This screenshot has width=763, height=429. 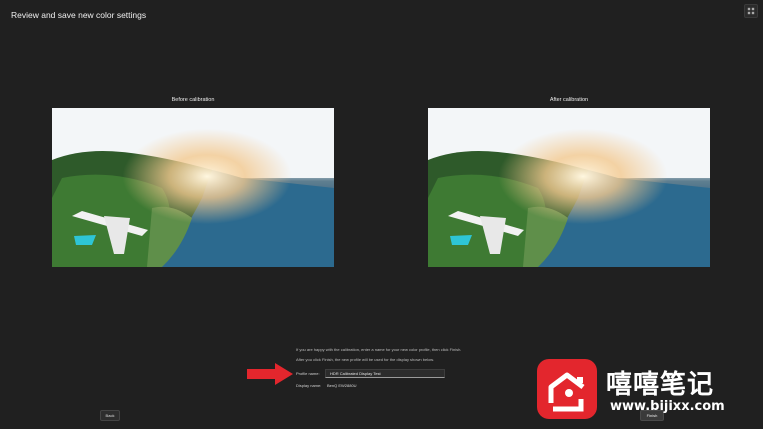 I want to click on watermark-text: 嘻嘻笔记, so click(x=660, y=385).